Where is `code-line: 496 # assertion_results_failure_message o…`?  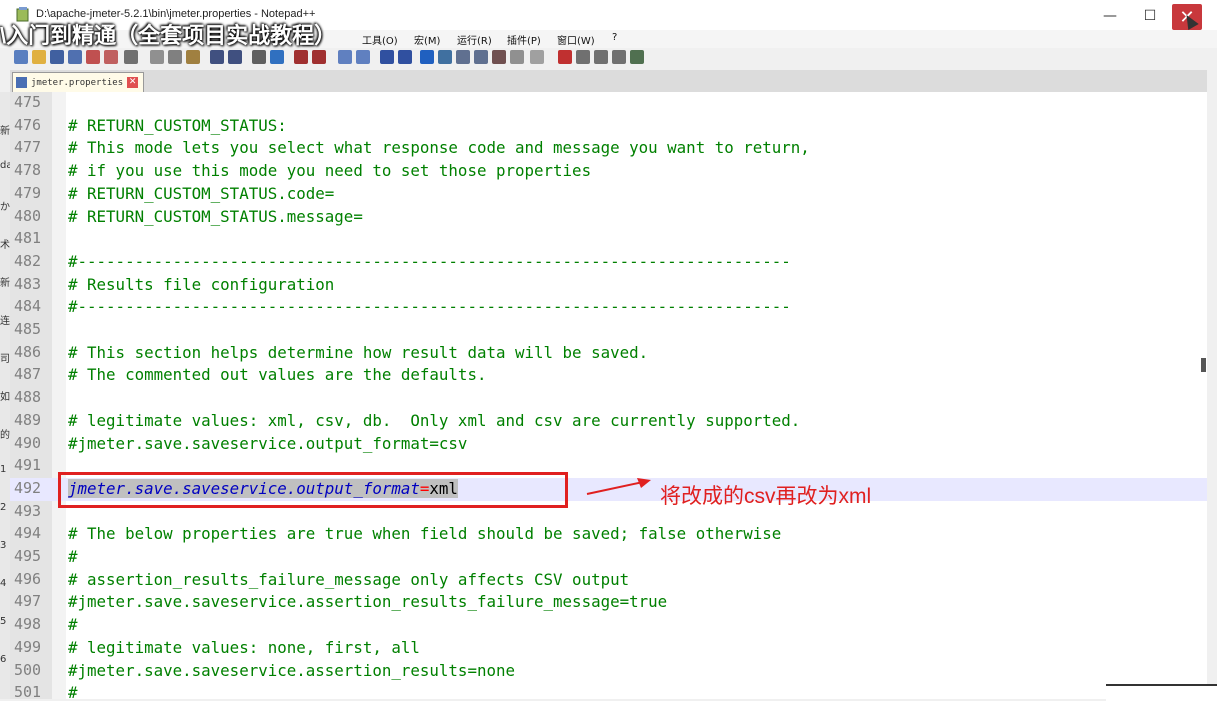
code-line: 496 # assertion_results_failure_message o… is located at coordinates (608, 580).